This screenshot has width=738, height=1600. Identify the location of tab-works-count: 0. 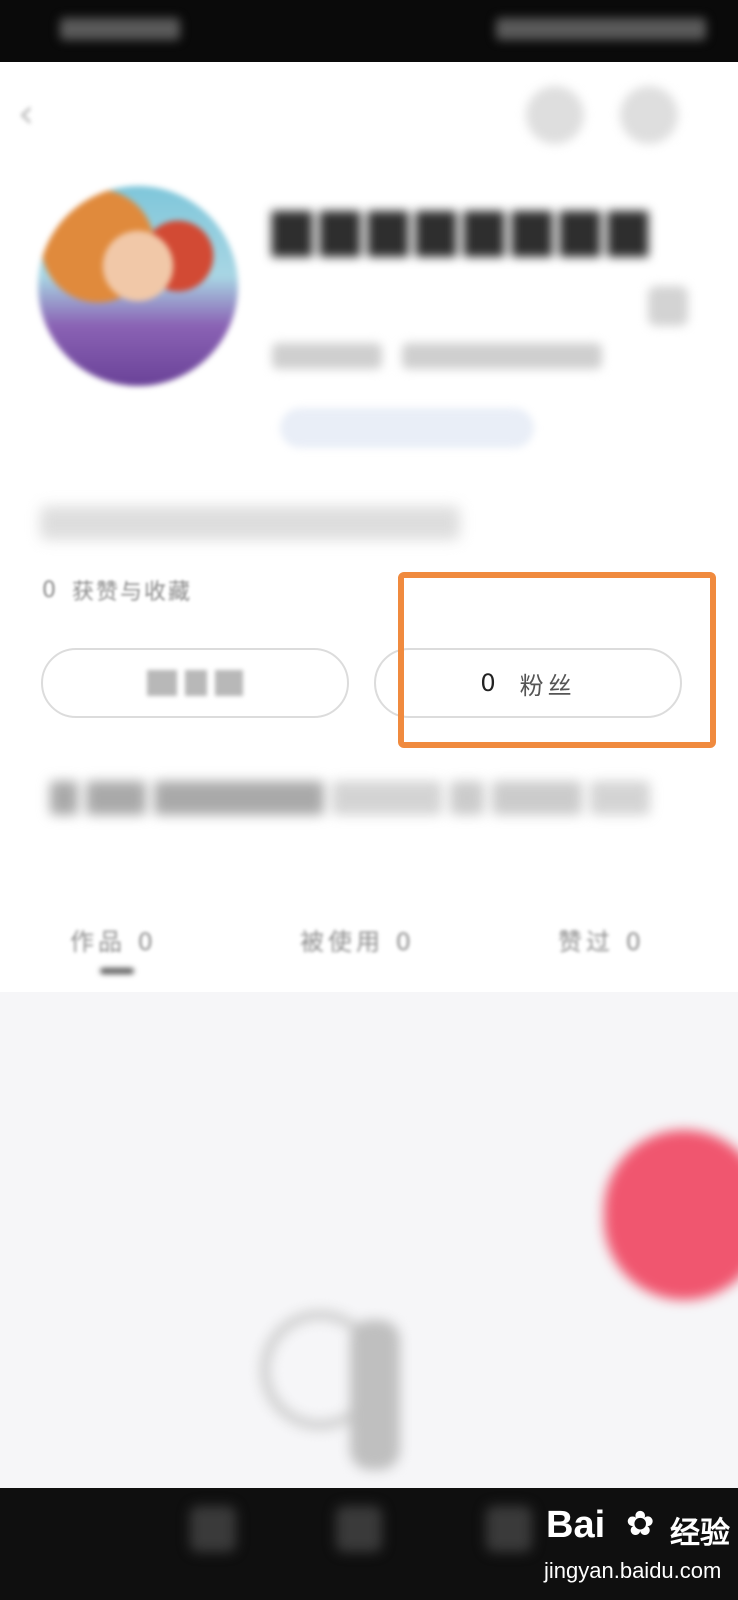
(147, 942).